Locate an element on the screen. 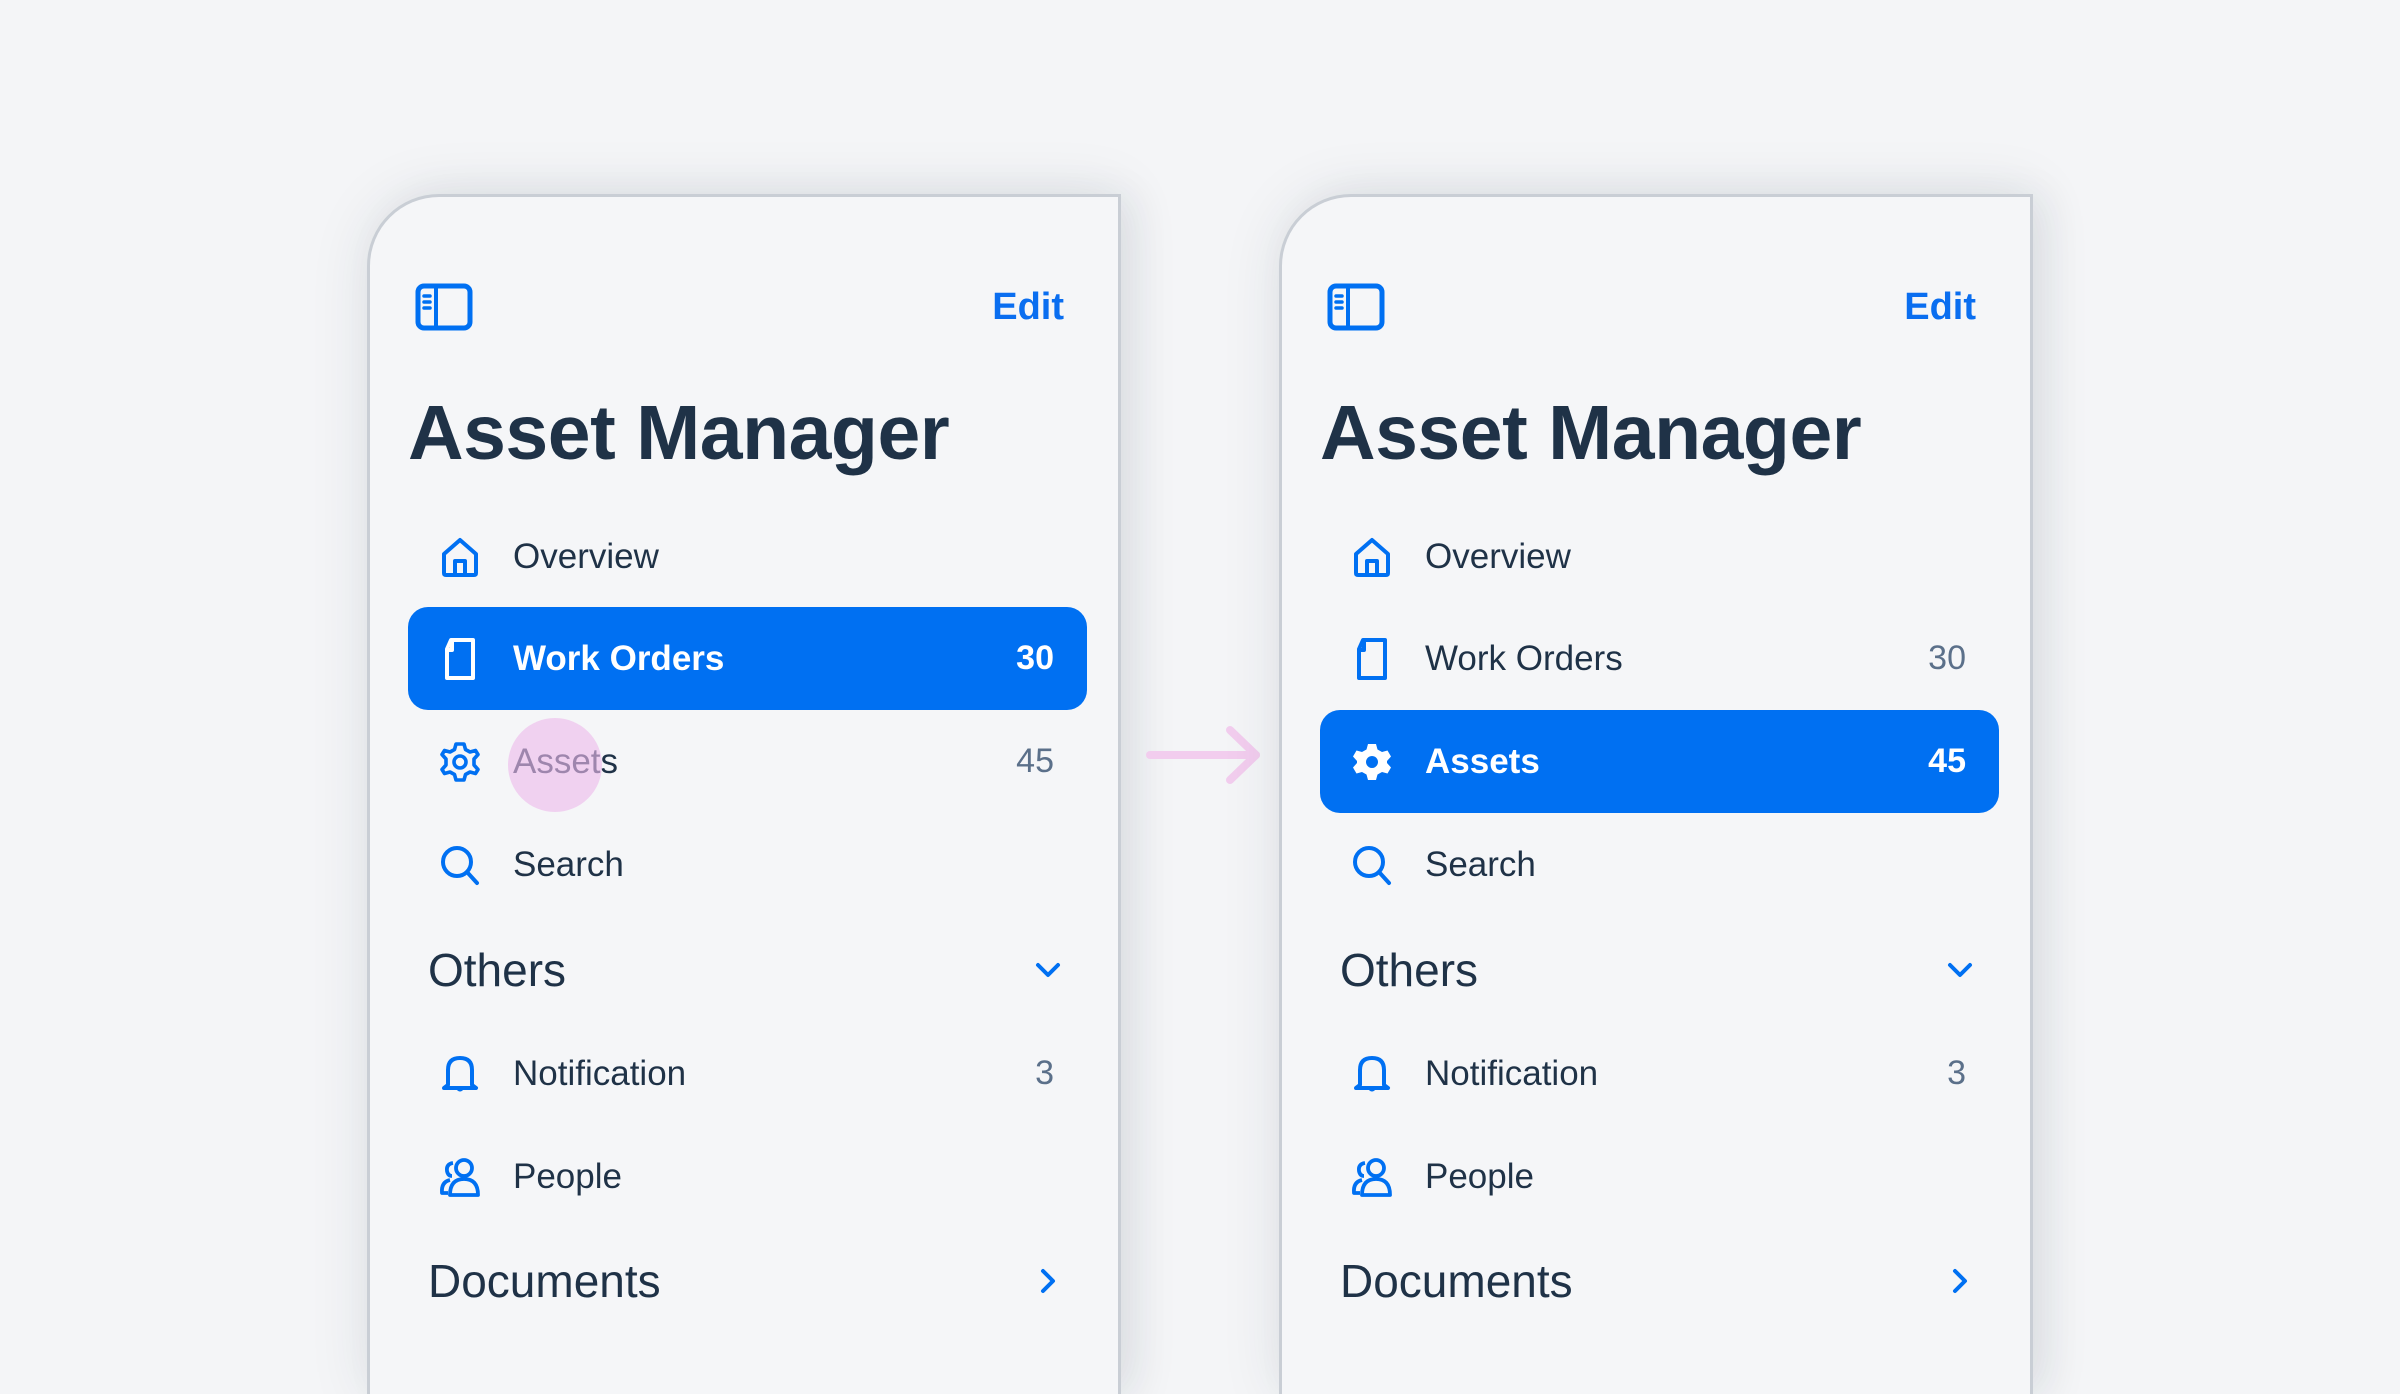 This screenshot has width=2400, height=1394. transition-arrow is located at coordinates (1203, 755).